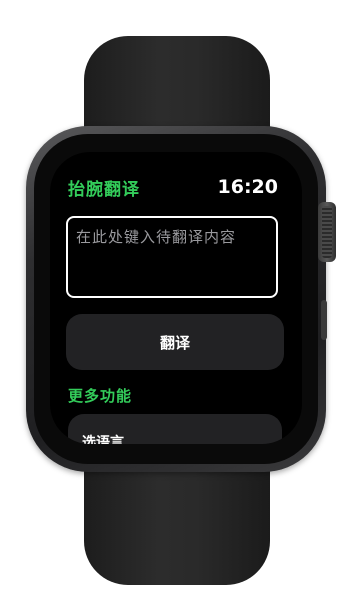 Image resolution: width=351 pixels, height=600 pixels. What do you see at coordinates (104, 189) in the screenshot?
I see `app-title: 抬腕翻译` at bounding box center [104, 189].